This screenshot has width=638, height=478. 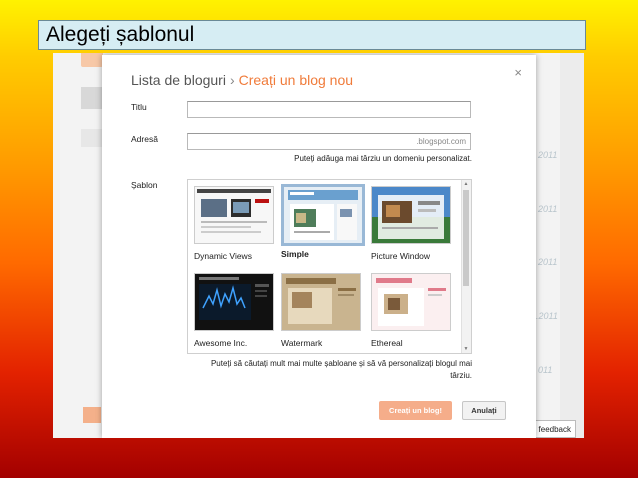 What do you see at coordinates (545, 370) in the screenshot?
I see `background-date: 011` at bounding box center [545, 370].